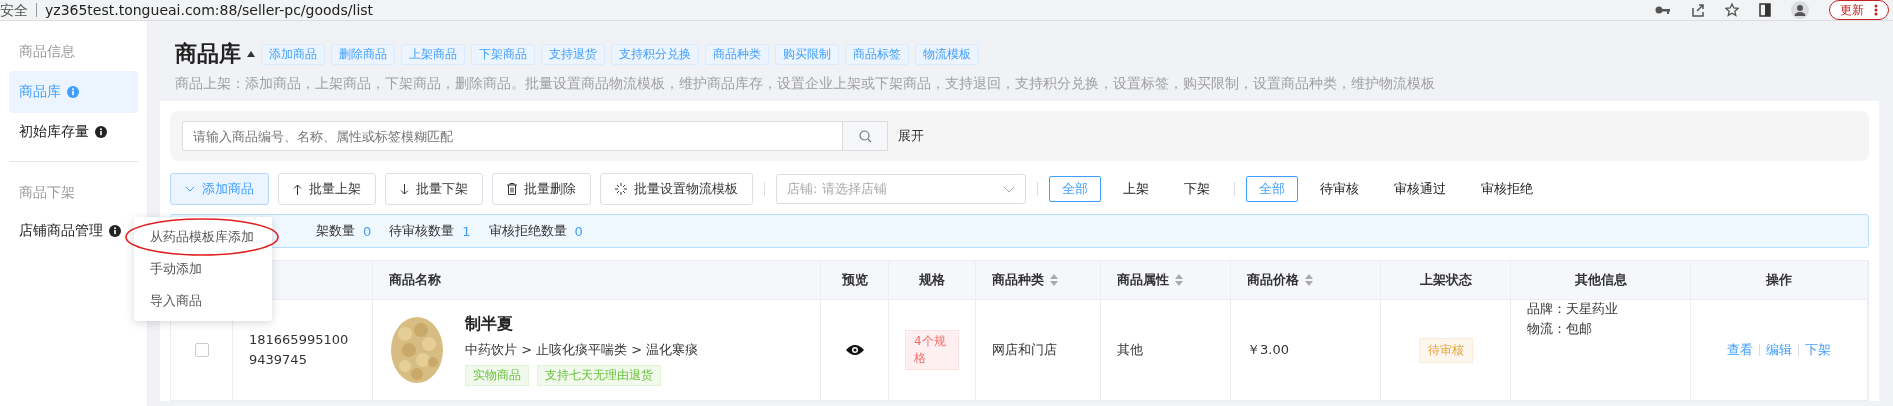  Describe the element at coordinates (73, 132) in the screenshot. I see `sidebar-item: 初始库存量` at that location.